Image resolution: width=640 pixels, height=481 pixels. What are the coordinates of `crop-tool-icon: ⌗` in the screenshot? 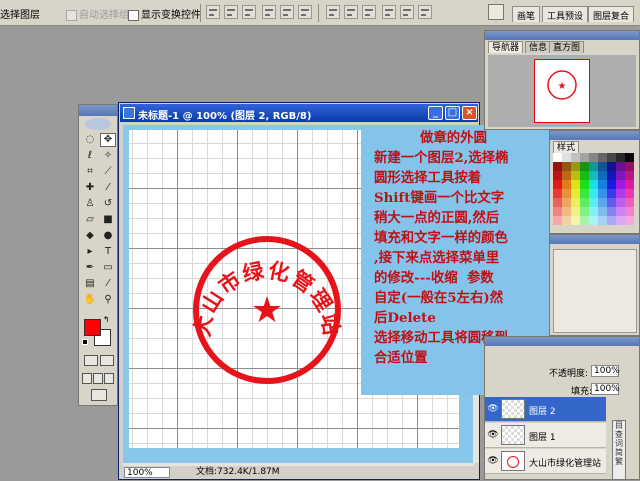 It's located at (90, 172).